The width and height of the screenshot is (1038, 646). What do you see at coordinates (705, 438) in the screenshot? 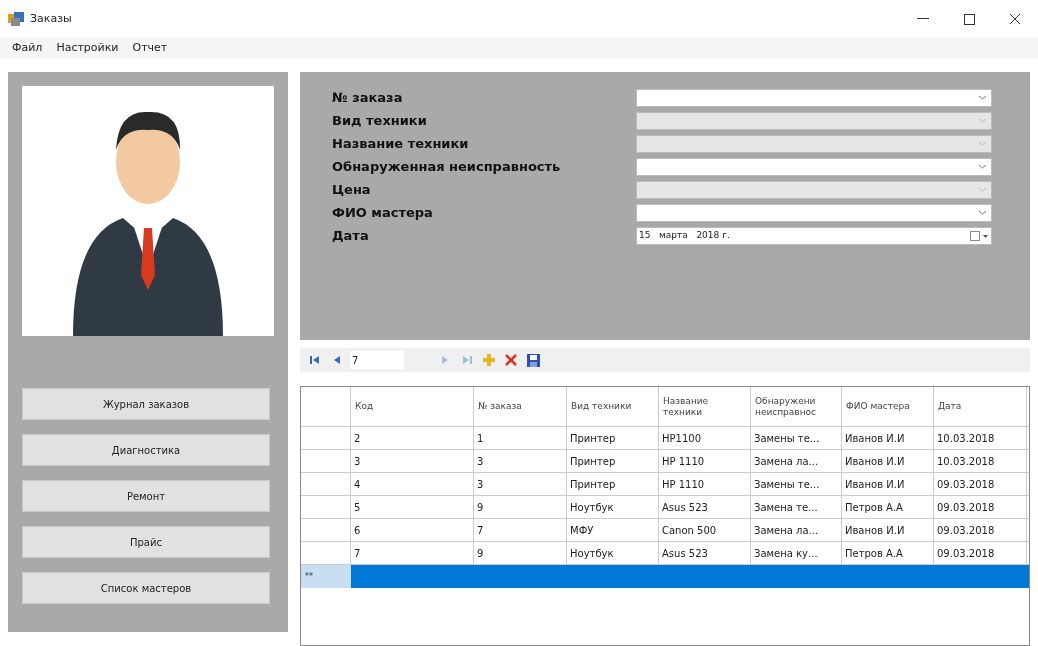
I see `table-cell: HP1100` at bounding box center [705, 438].